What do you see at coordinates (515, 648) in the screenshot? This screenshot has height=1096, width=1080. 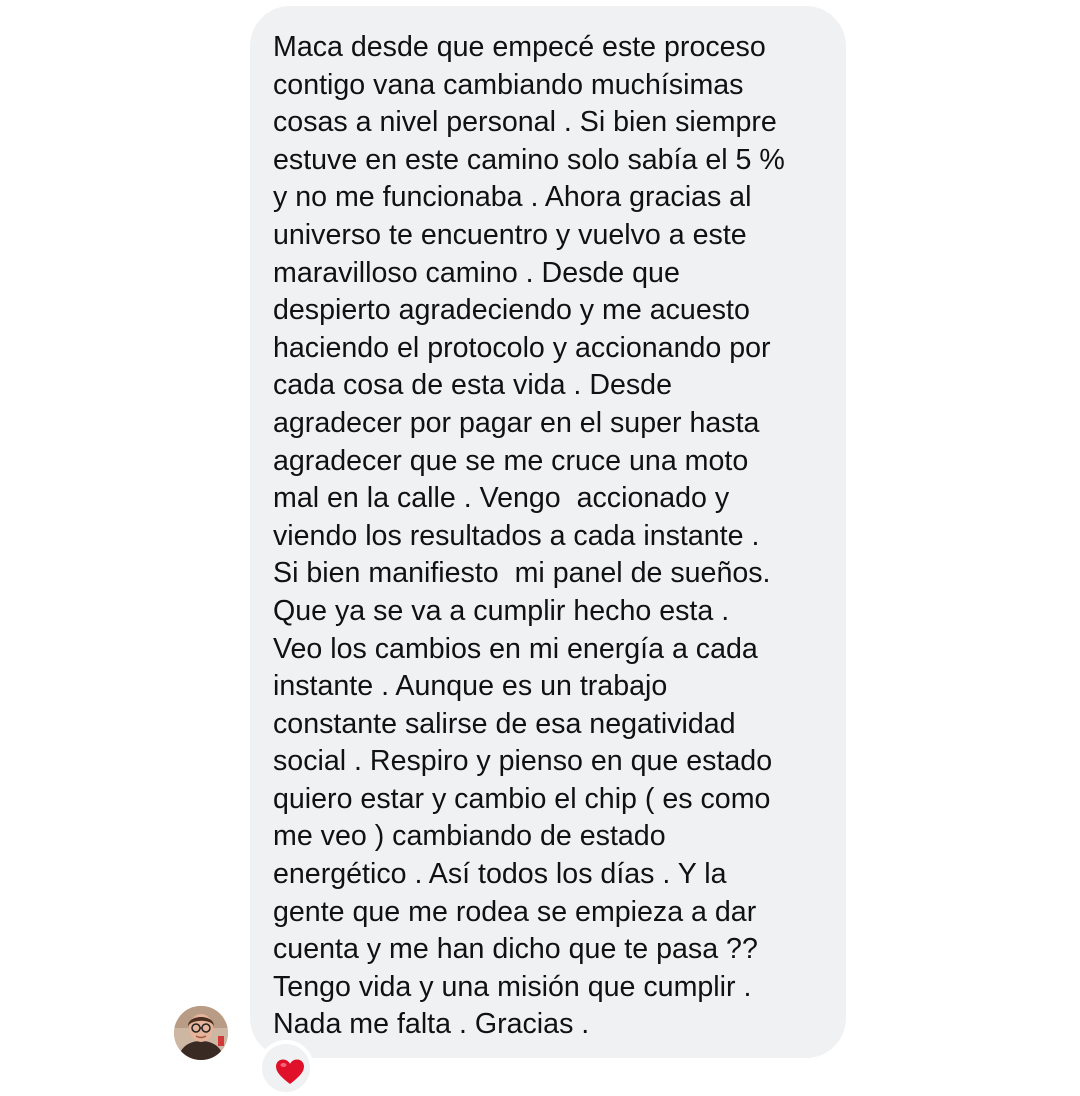 I see `message-line: Veo los cambios en mi energía a cada` at bounding box center [515, 648].